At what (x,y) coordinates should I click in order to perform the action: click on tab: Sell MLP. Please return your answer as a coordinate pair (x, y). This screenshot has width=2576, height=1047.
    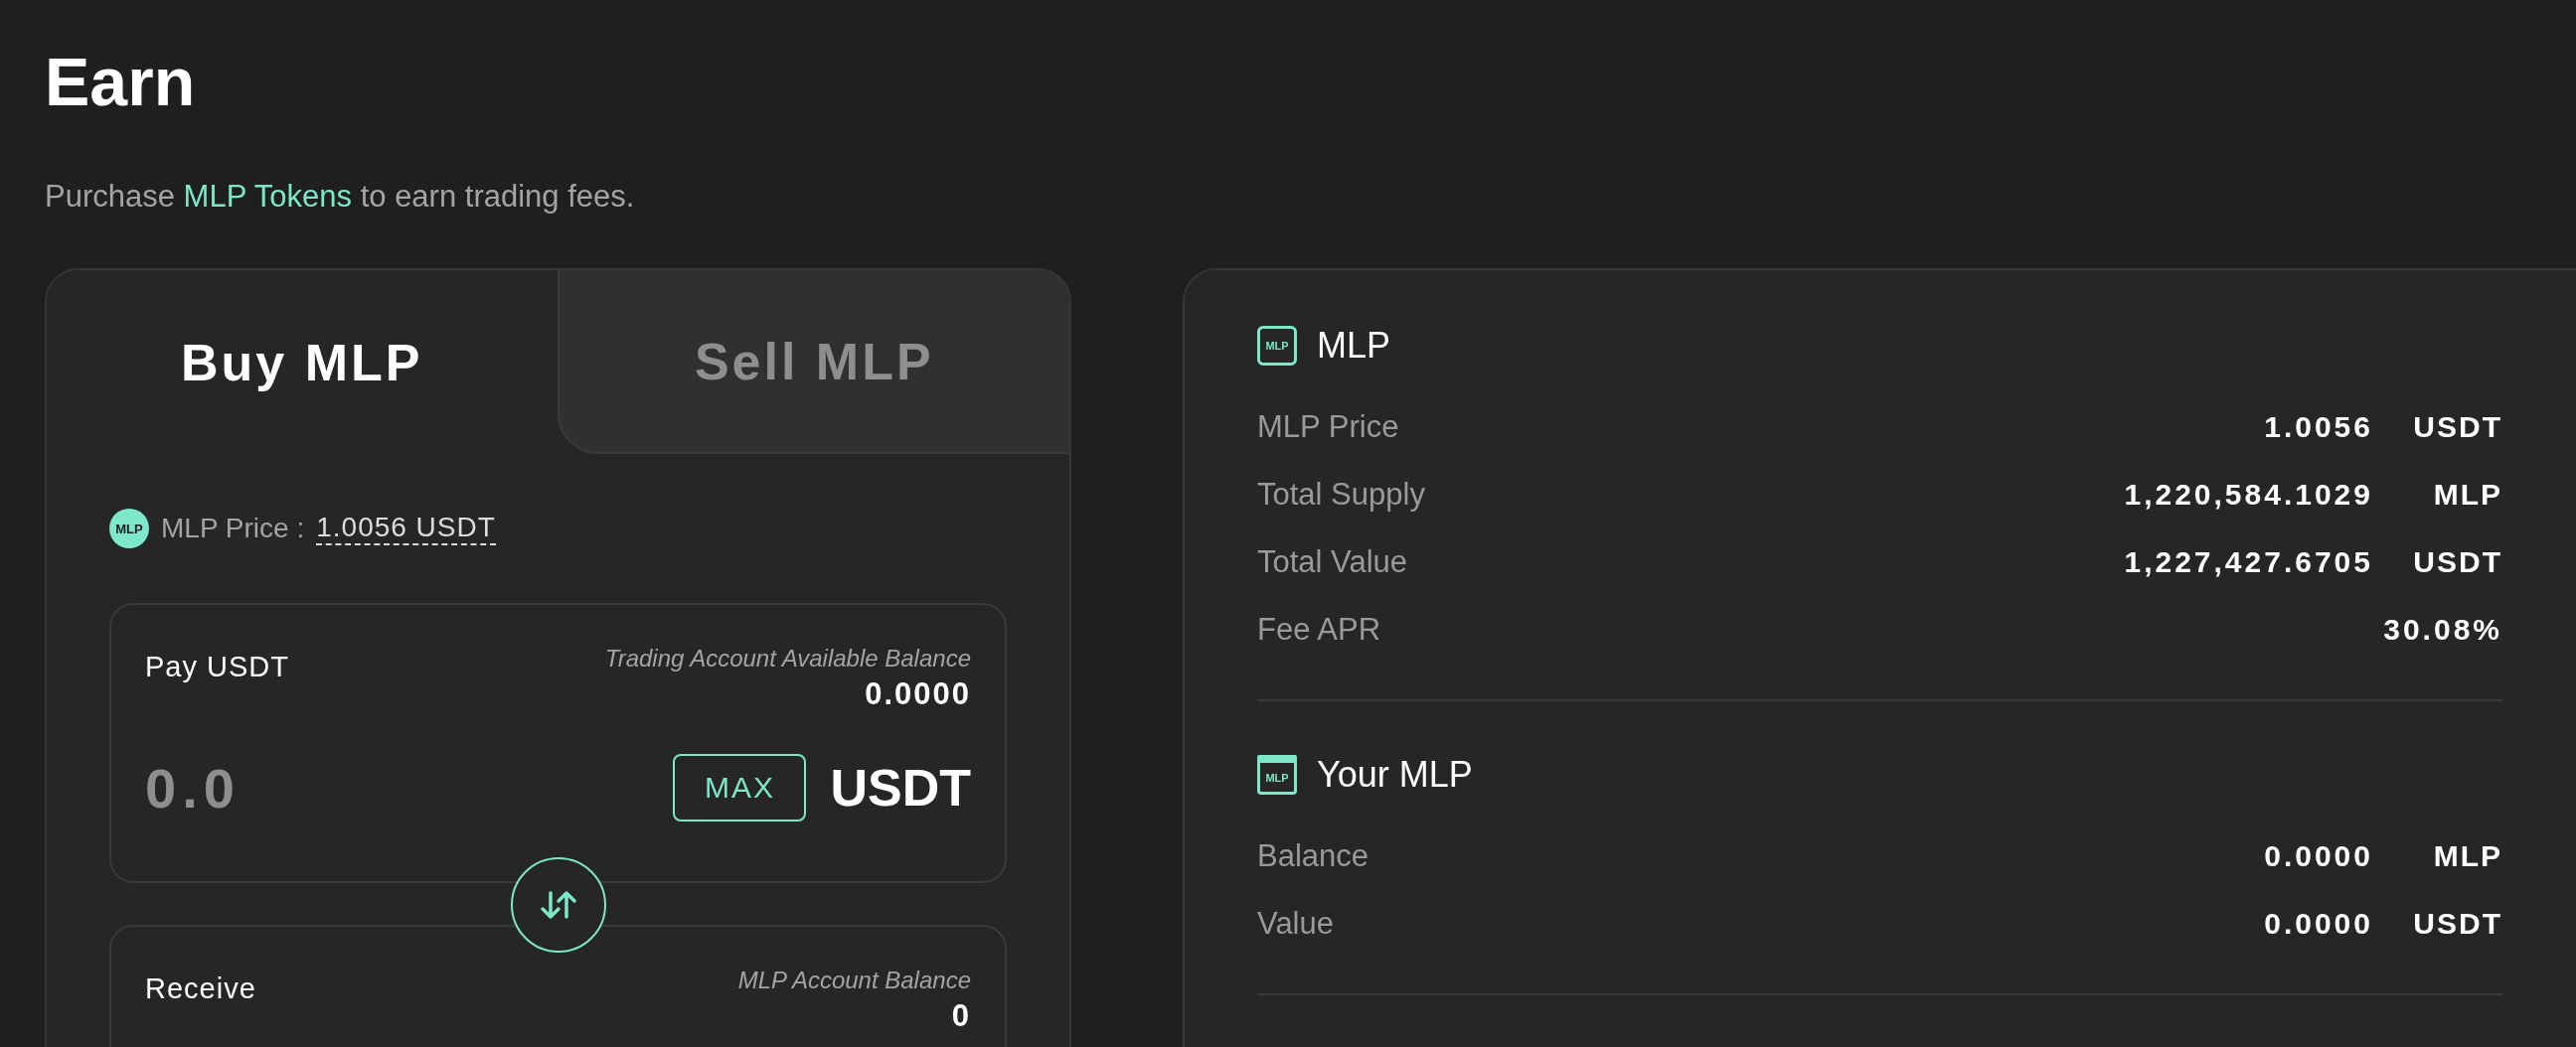
    Looking at the image, I should click on (813, 362).